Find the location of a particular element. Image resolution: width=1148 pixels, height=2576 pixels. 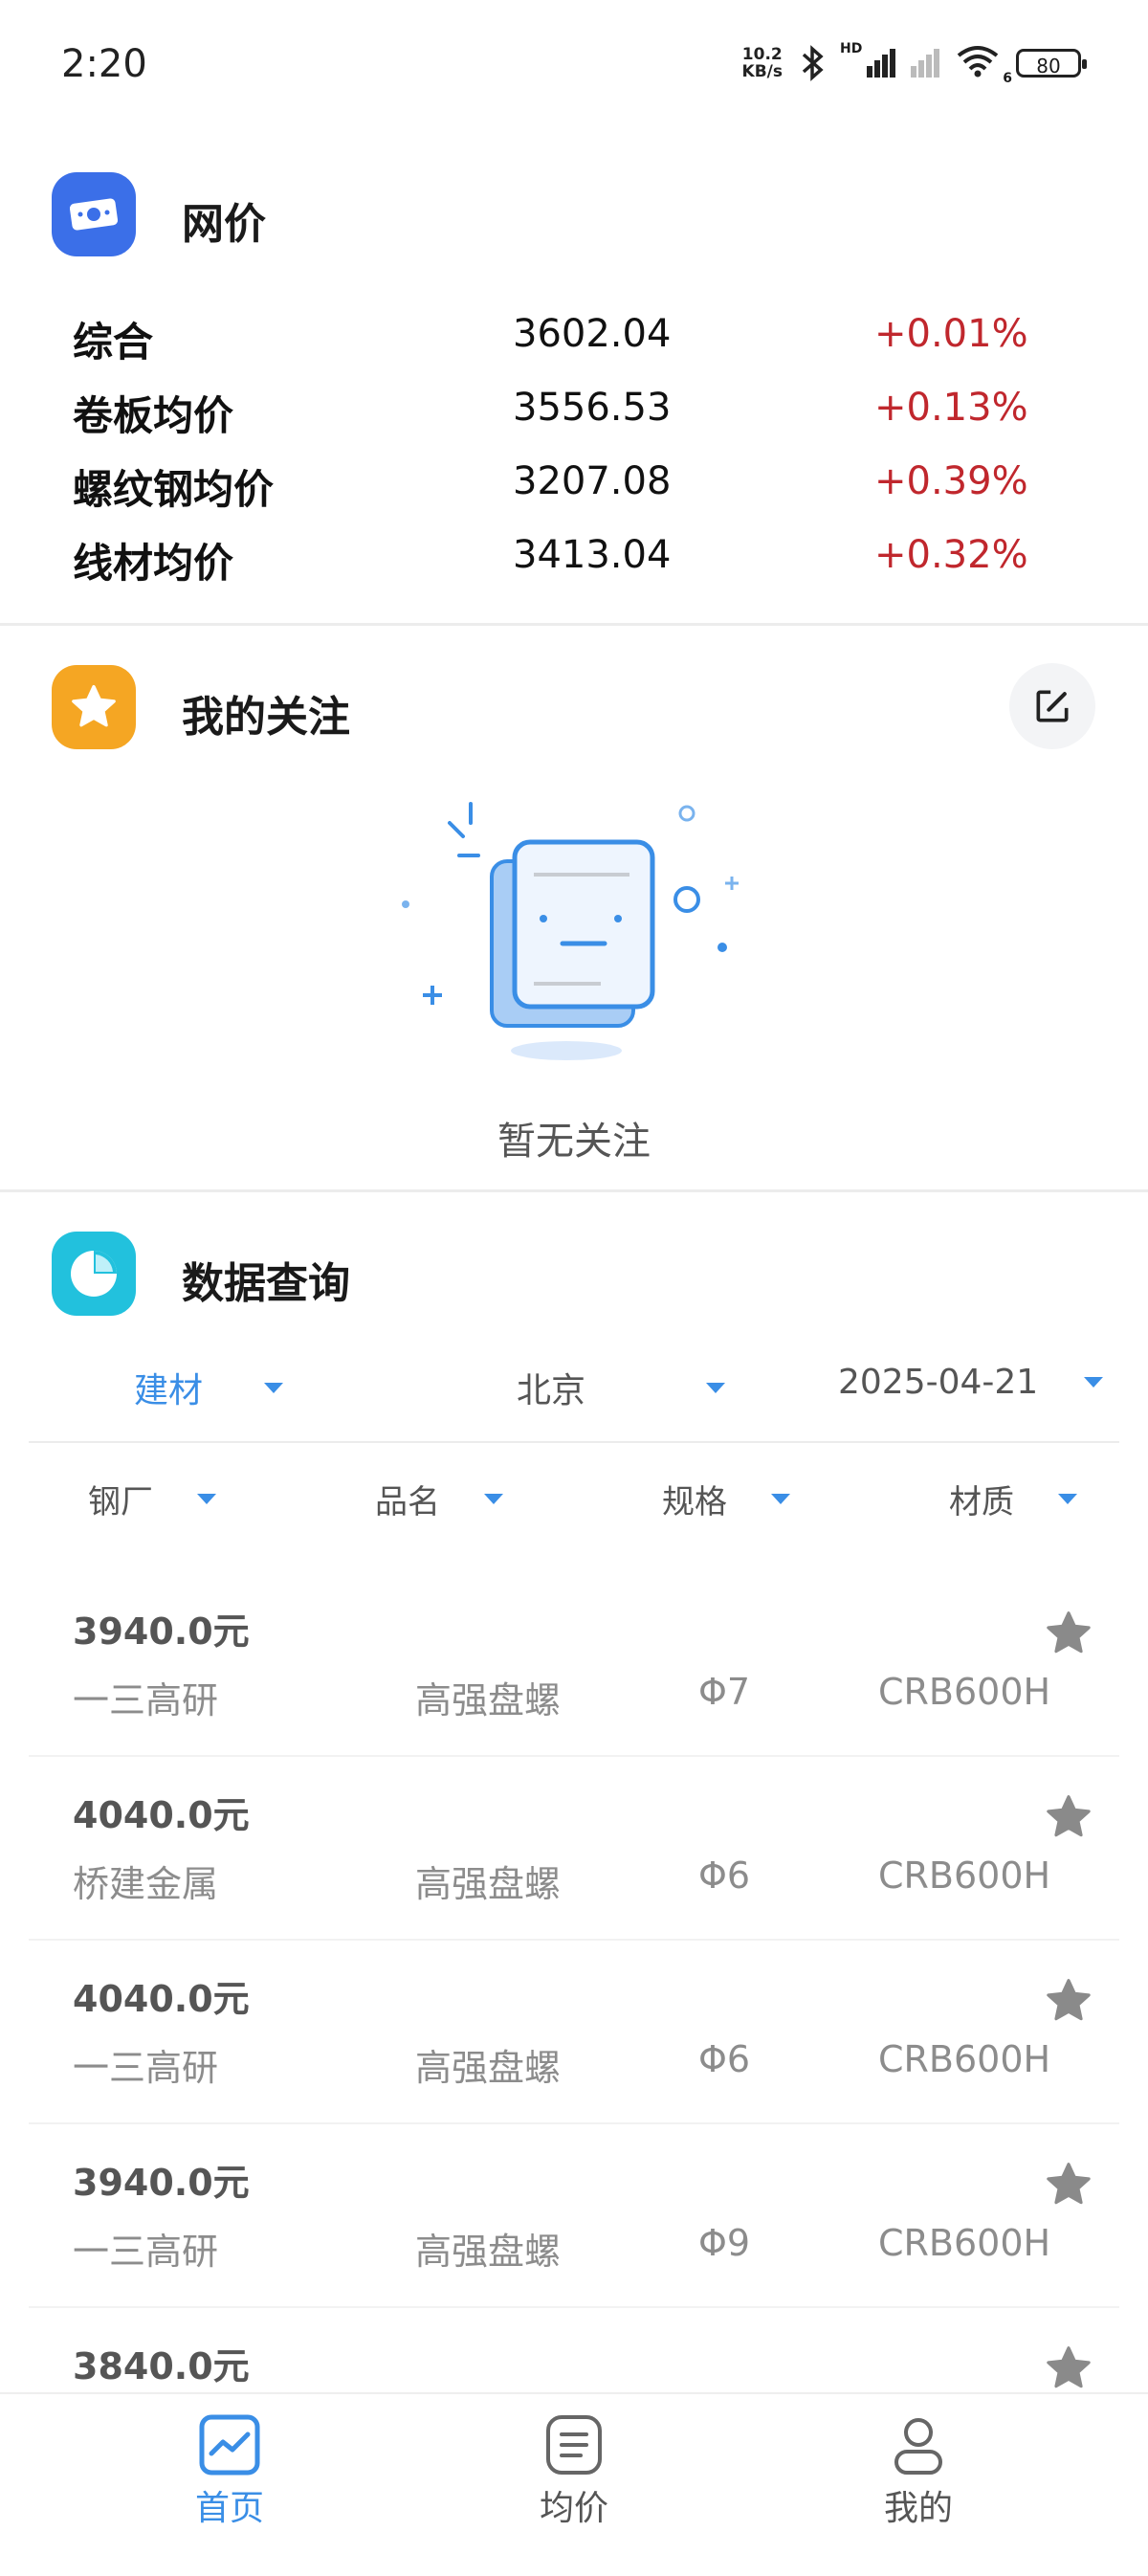

list-item: 3940.0元 一三高研 高强盘螺 Φ9 CRB600H is located at coordinates (574, 2216).